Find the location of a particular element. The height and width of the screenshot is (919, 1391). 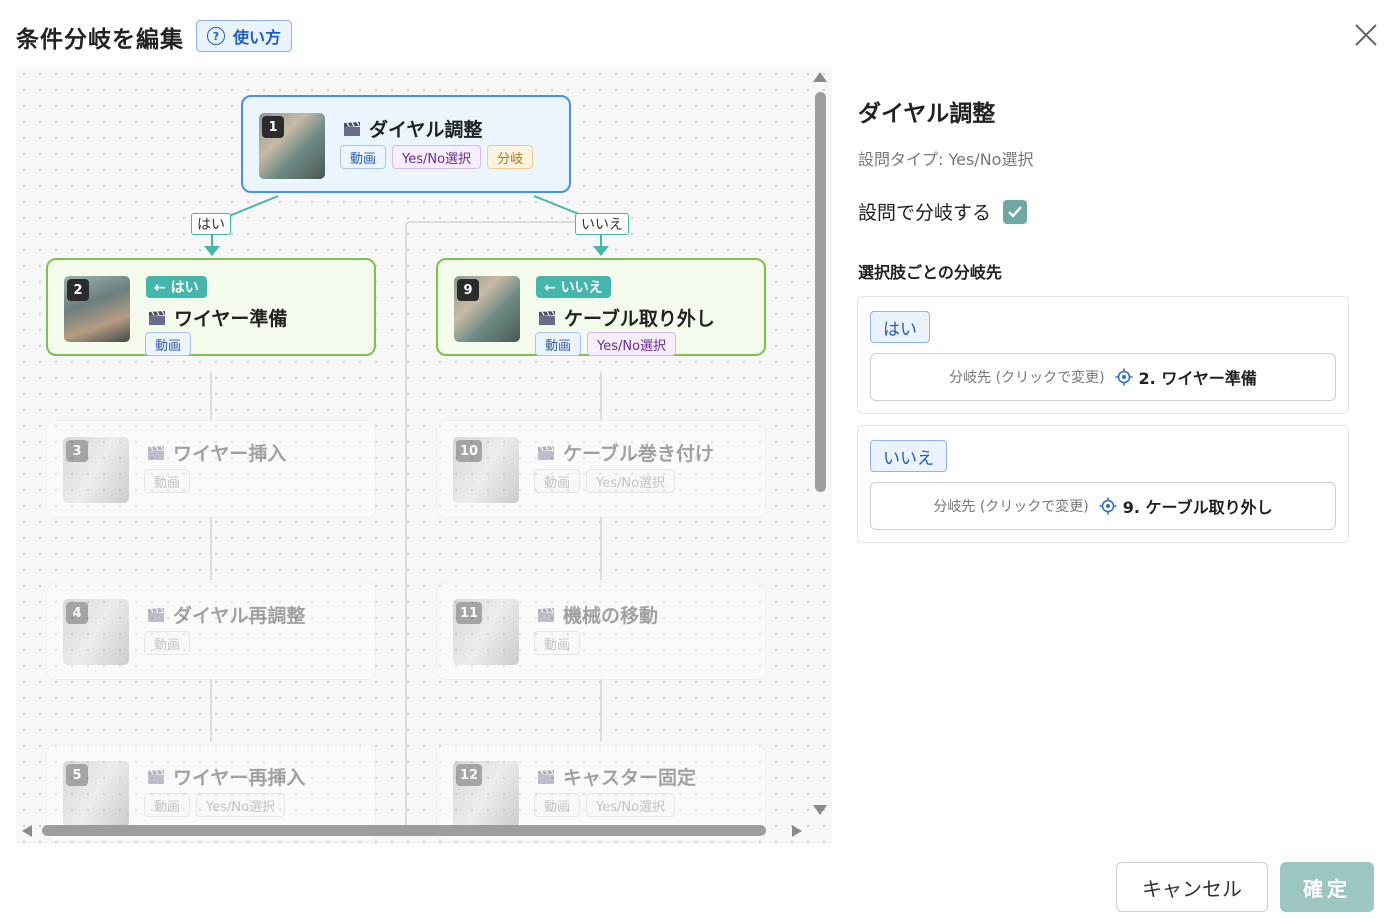

target-value: 9. ケーブル取り外し is located at coordinates (1186, 506).